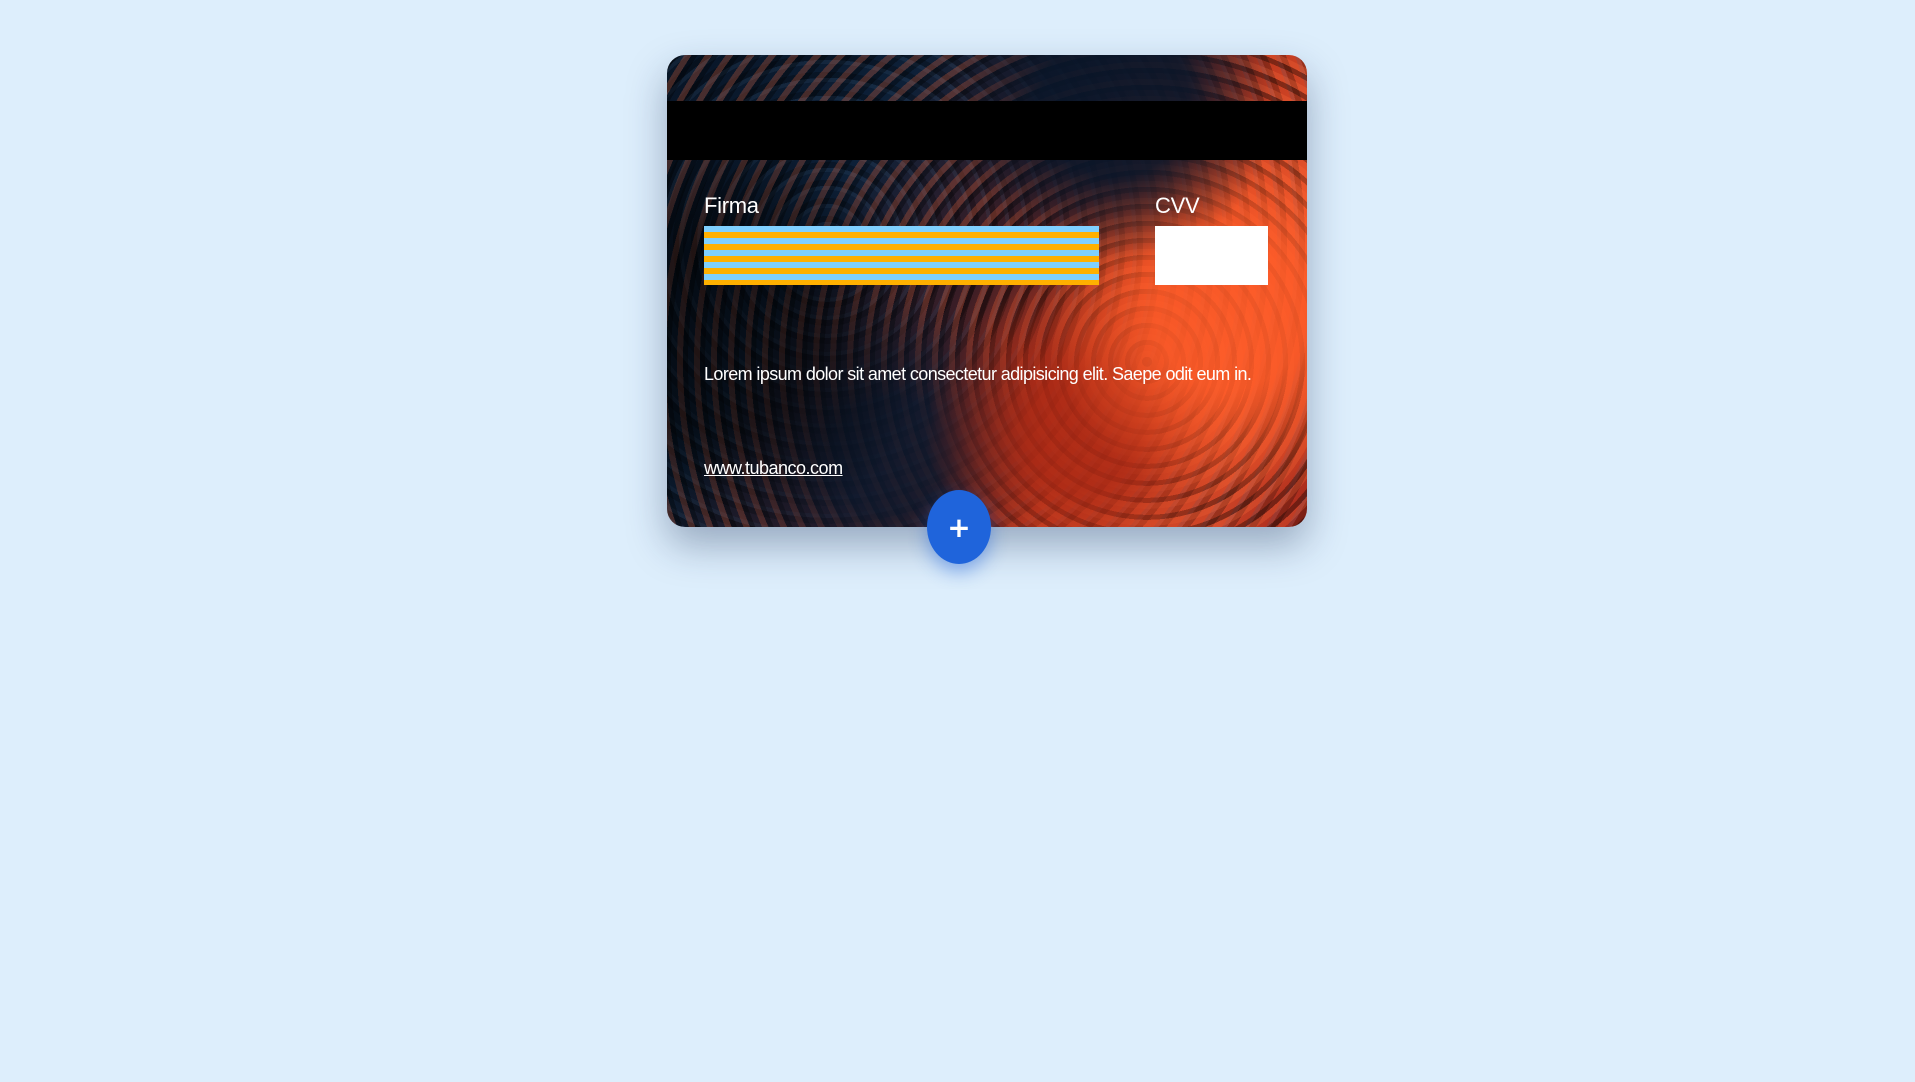 The height and width of the screenshot is (1082, 1915). I want to click on cvv-label: CVV, so click(1177, 205).